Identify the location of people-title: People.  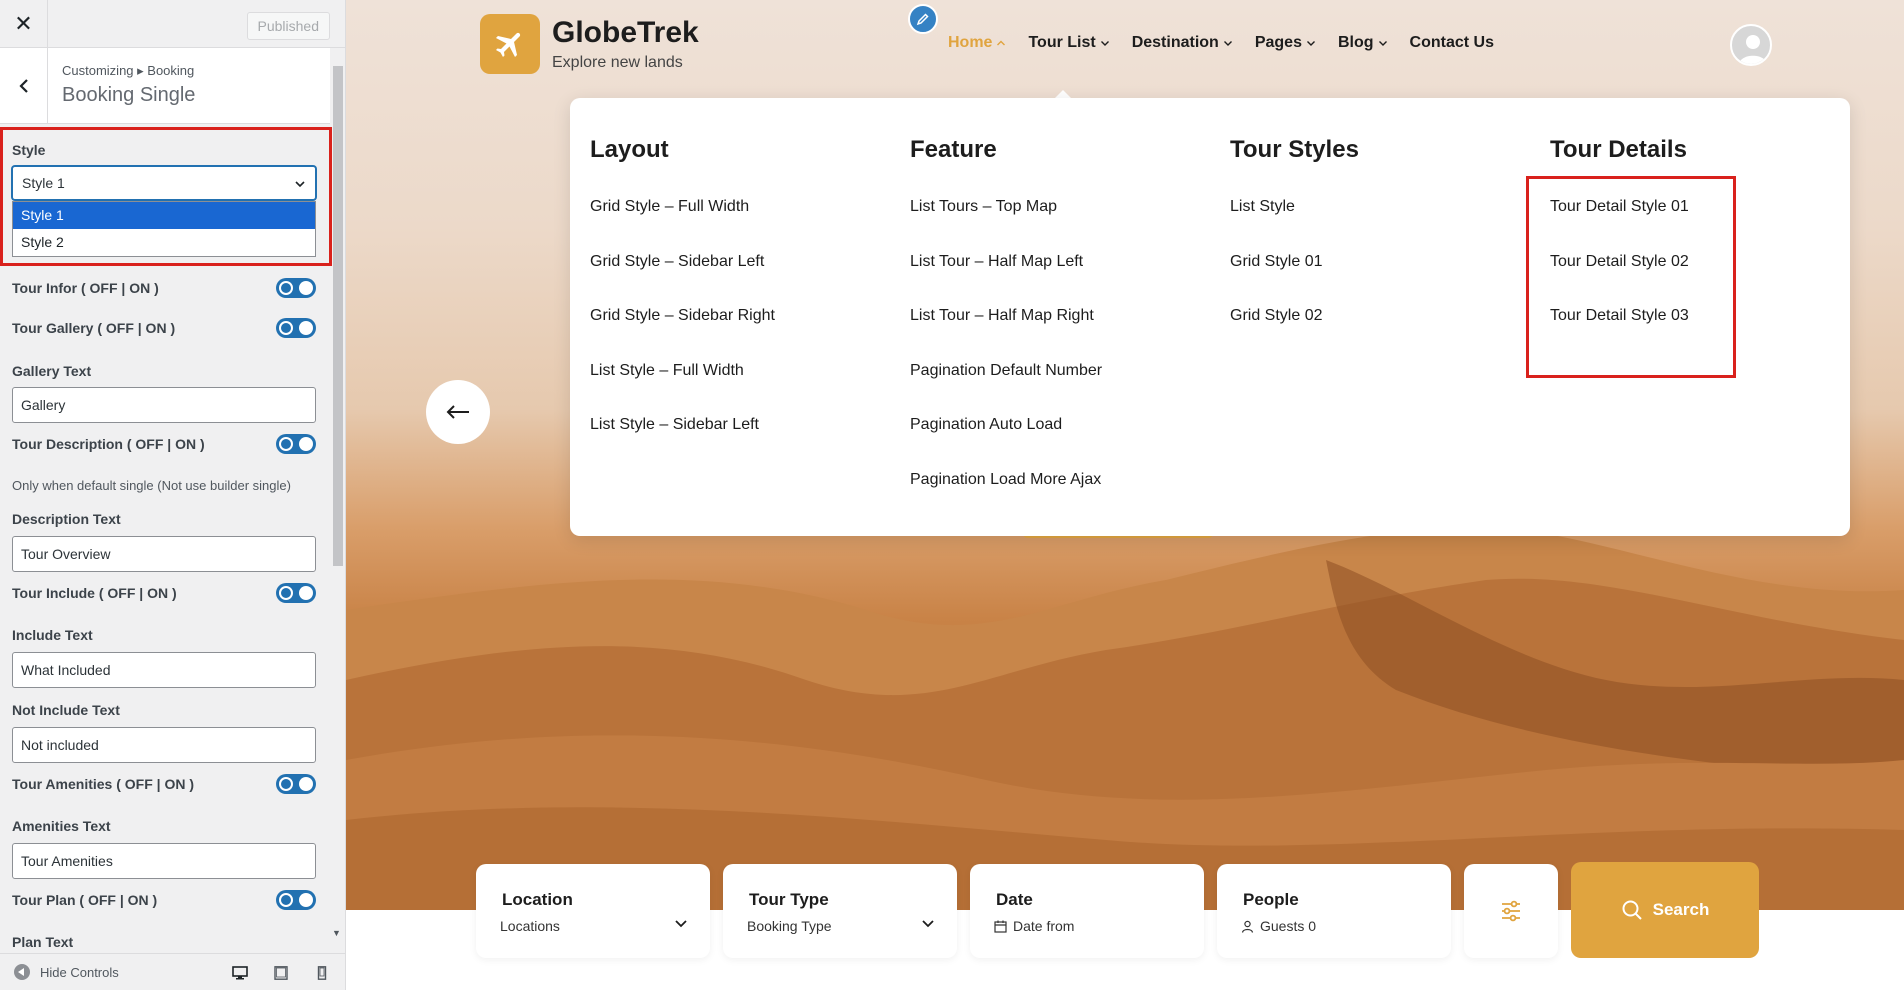
(1271, 899).